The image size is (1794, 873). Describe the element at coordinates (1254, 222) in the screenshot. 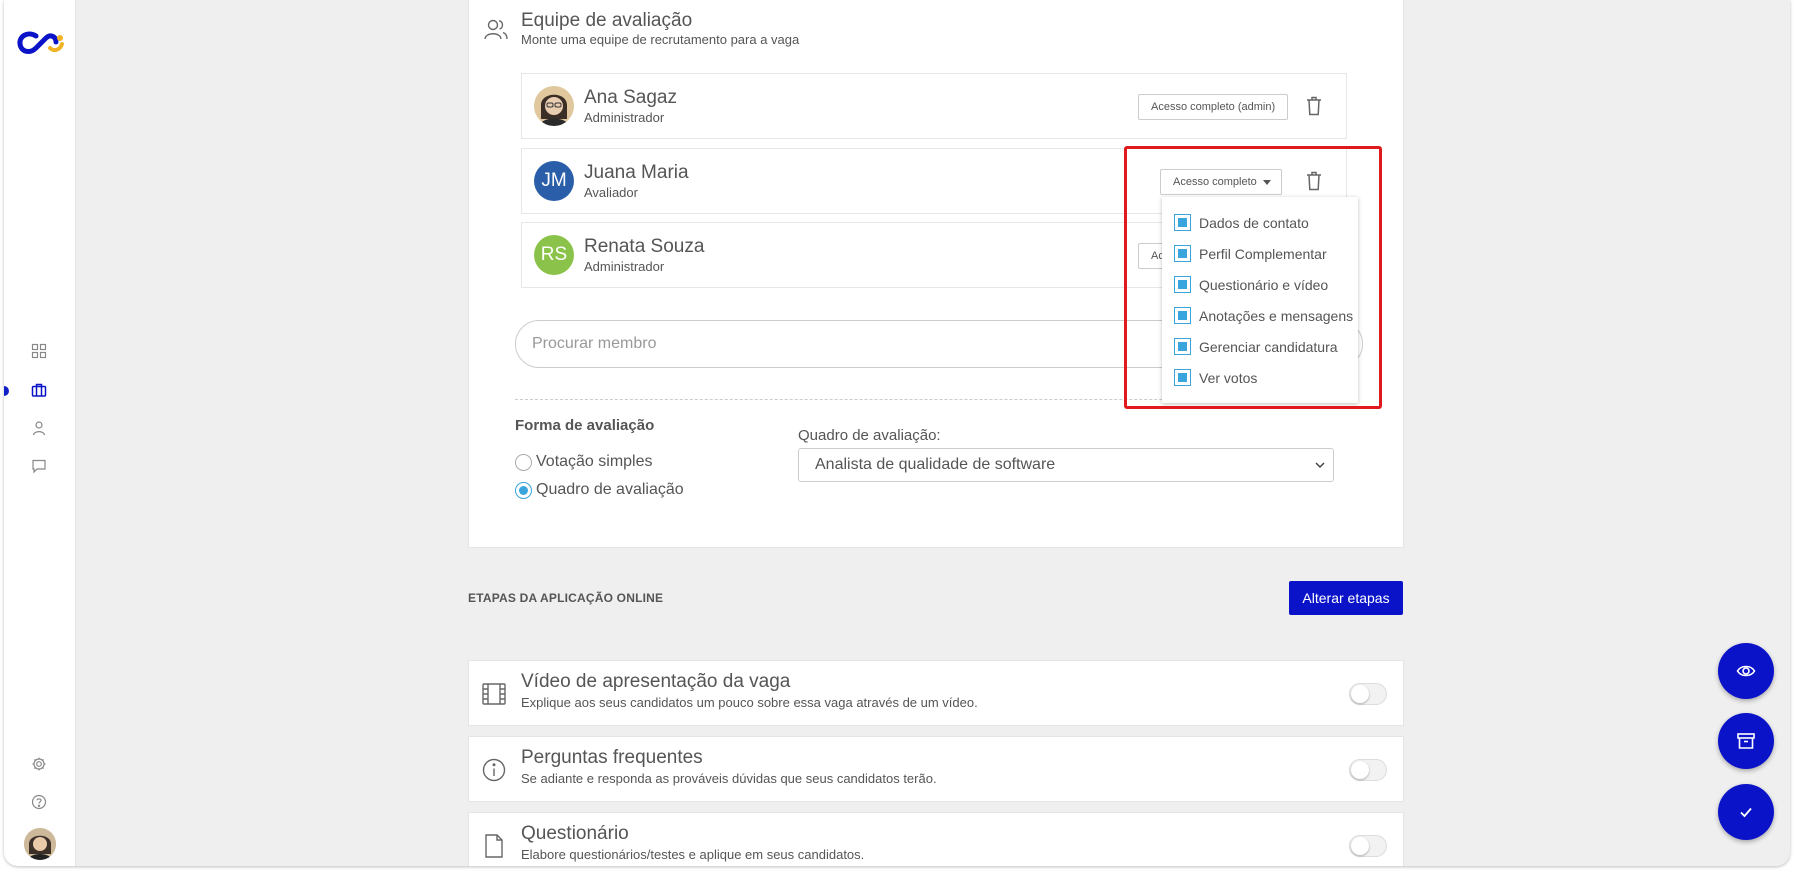

I see `permission-label: Dados de contato` at that location.